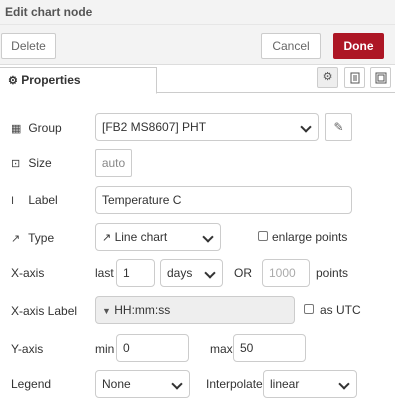 The image size is (395, 402). I want to click on xaxis-last-label: last, so click(104, 273).